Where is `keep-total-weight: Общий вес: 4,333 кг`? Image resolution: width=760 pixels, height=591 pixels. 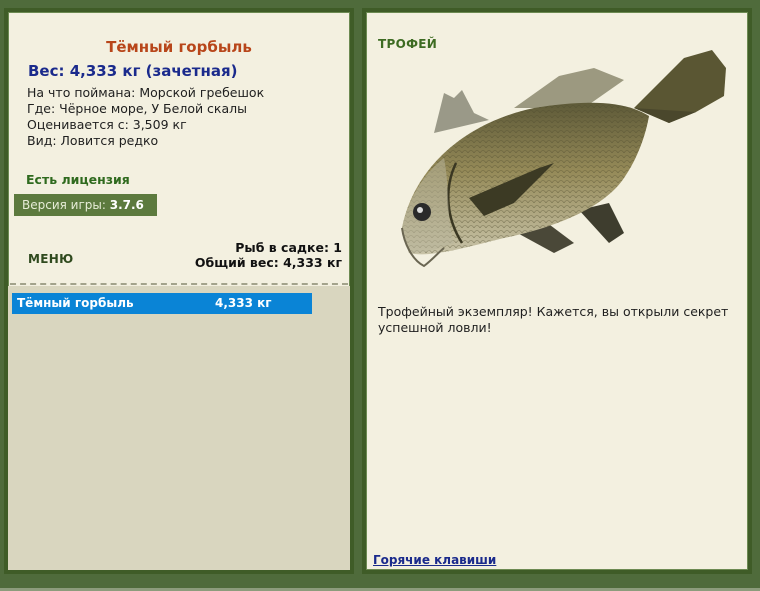 keep-total-weight: Общий вес: 4,333 кг is located at coordinates (268, 262).